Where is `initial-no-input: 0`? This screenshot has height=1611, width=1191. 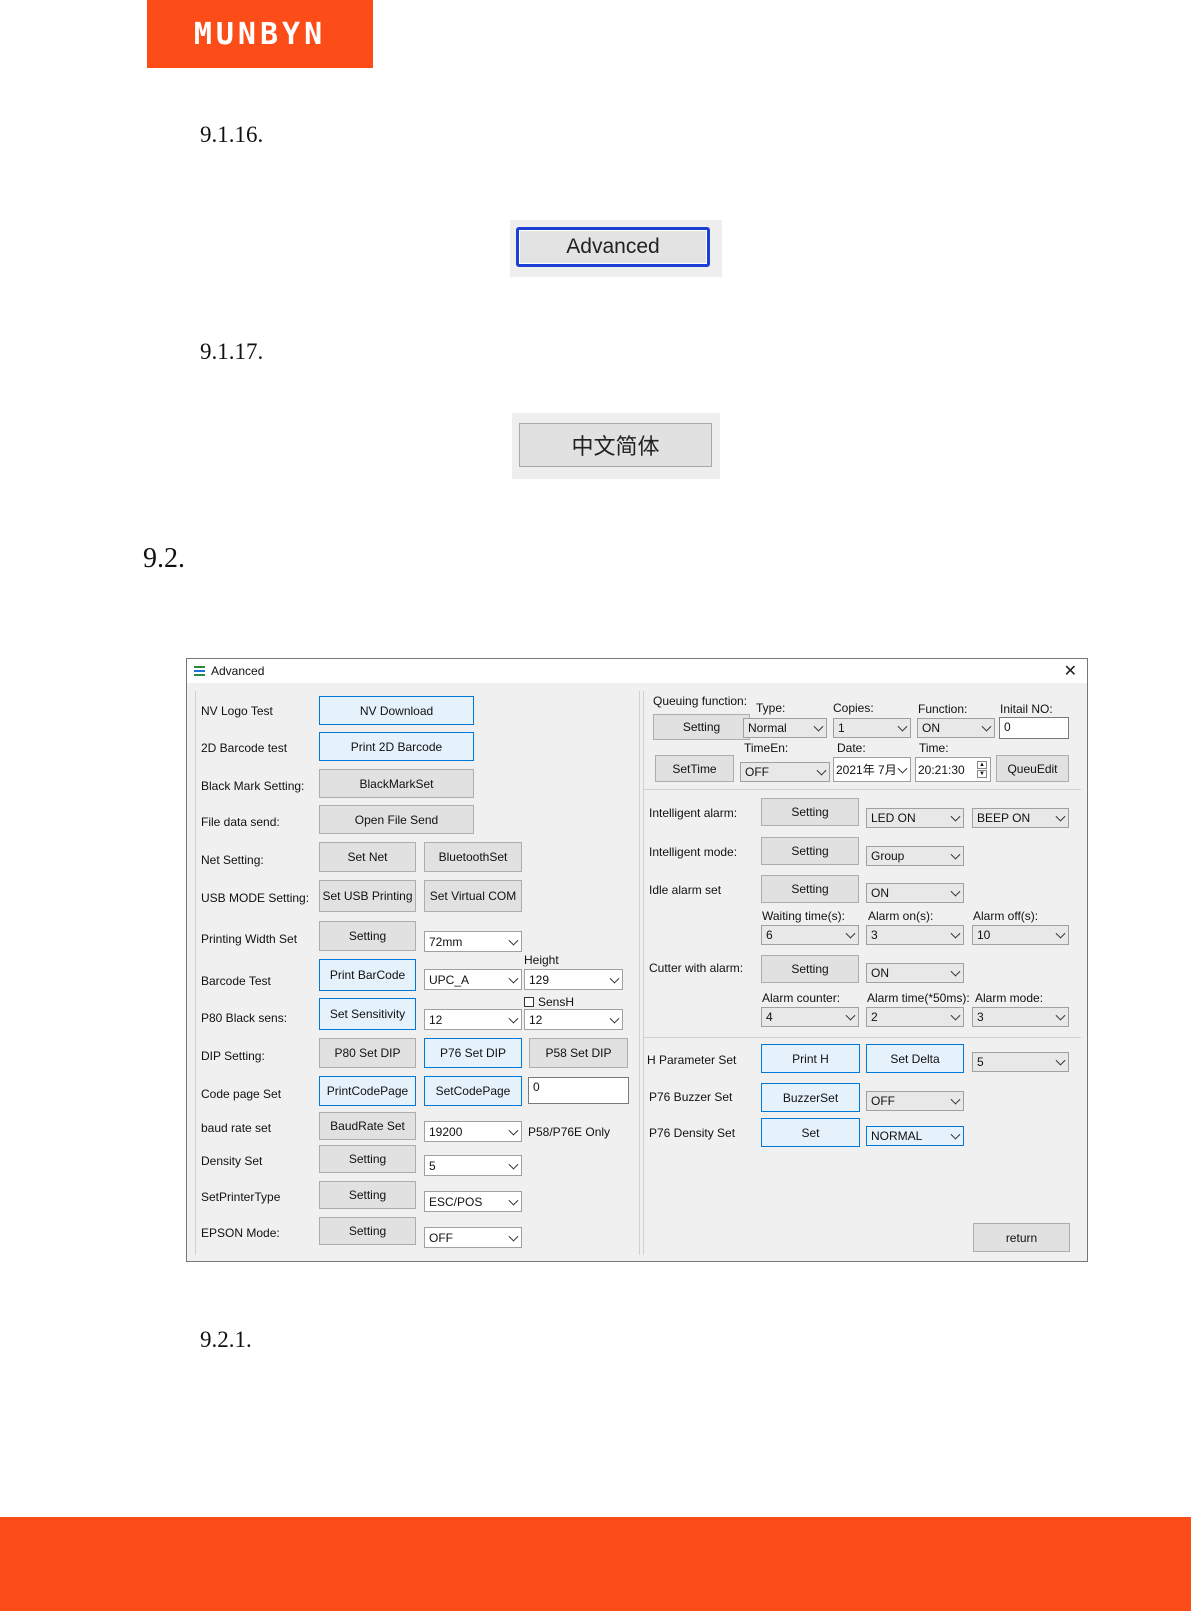
initial-no-input: 0 is located at coordinates (1034, 728).